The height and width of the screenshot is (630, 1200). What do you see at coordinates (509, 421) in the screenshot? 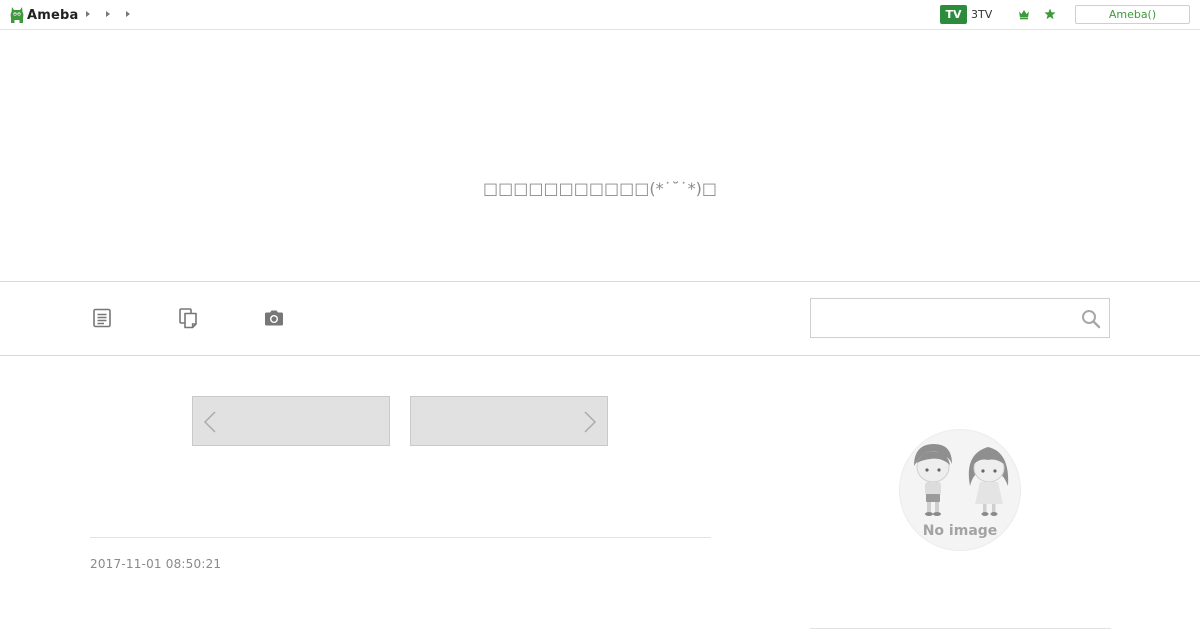
I see `next-entry-button` at bounding box center [509, 421].